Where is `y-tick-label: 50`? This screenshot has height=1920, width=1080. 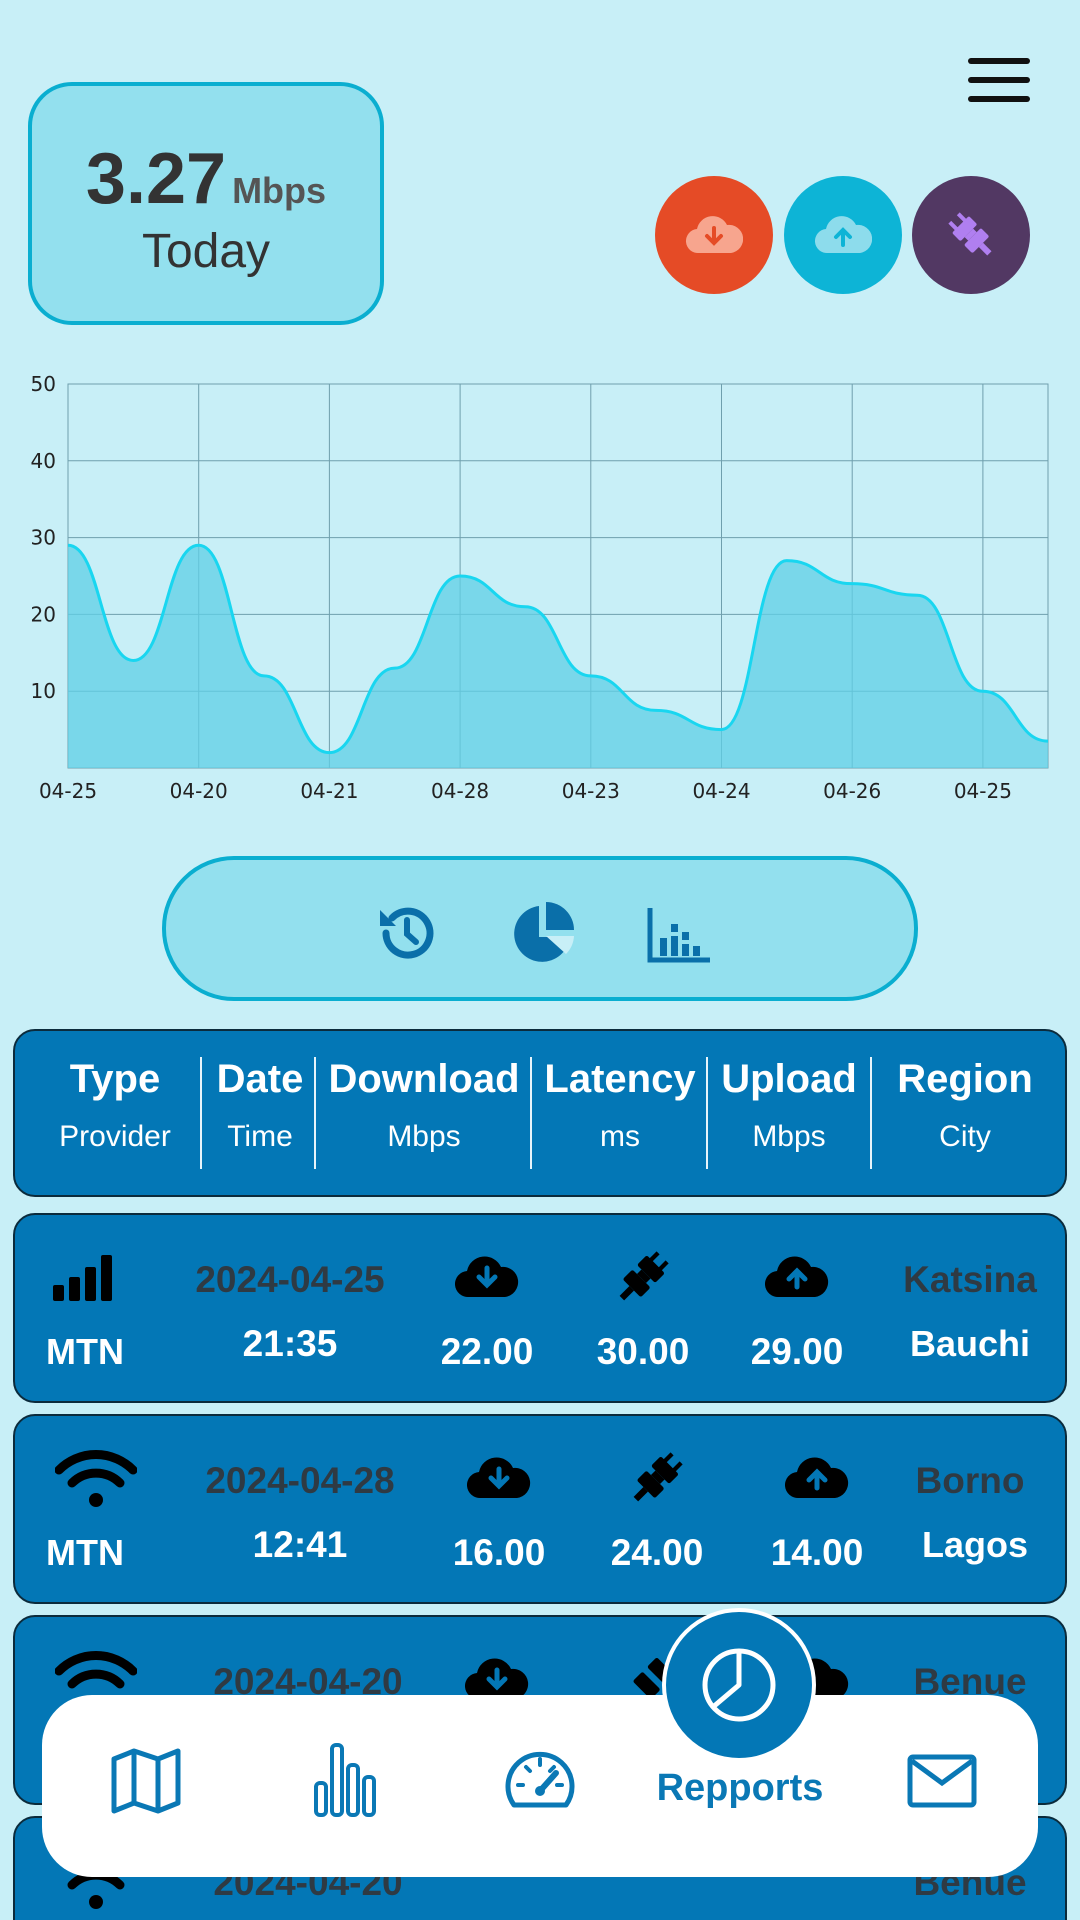 y-tick-label: 50 is located at coordinates (43, 384).